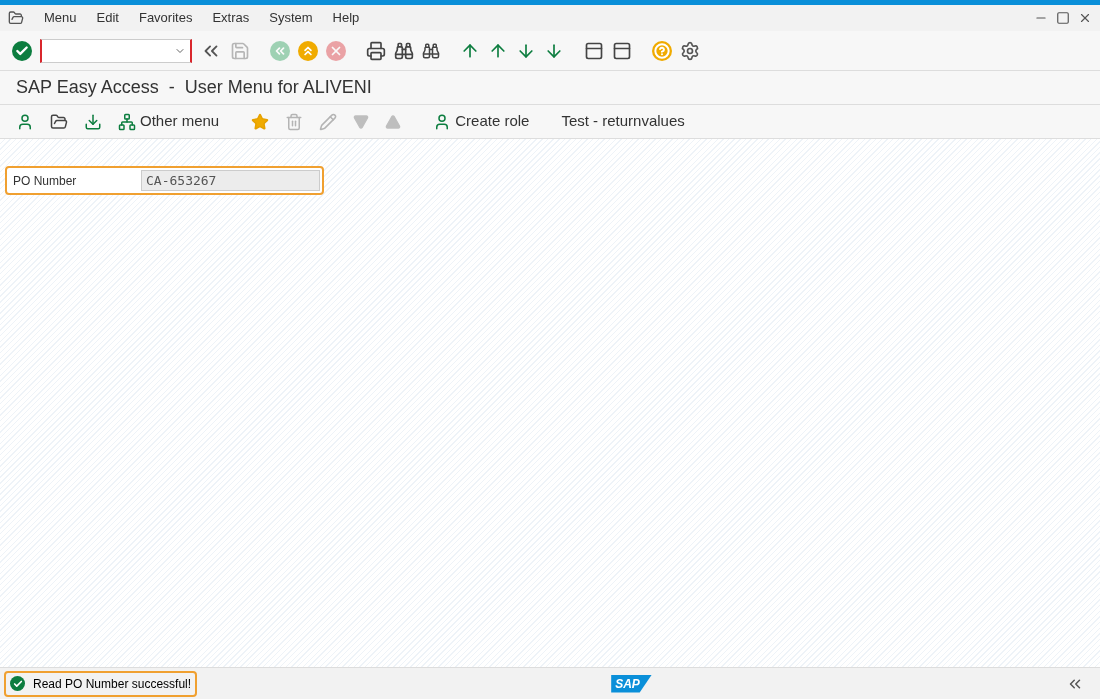 The image size is (1100, 699). I want to click on triangle-up-icon, so click(393, 121).